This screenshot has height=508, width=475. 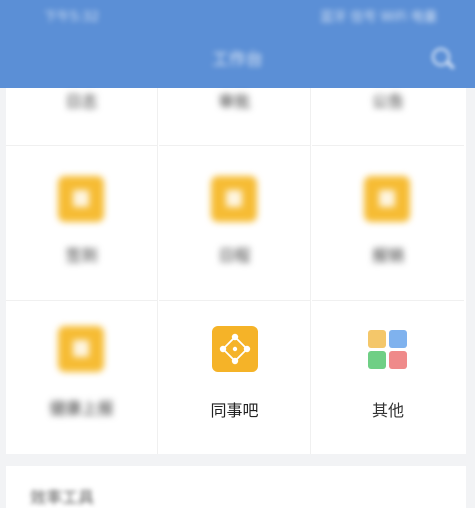 I want to click on four-tiles-icon, so click(x=388, y=350).